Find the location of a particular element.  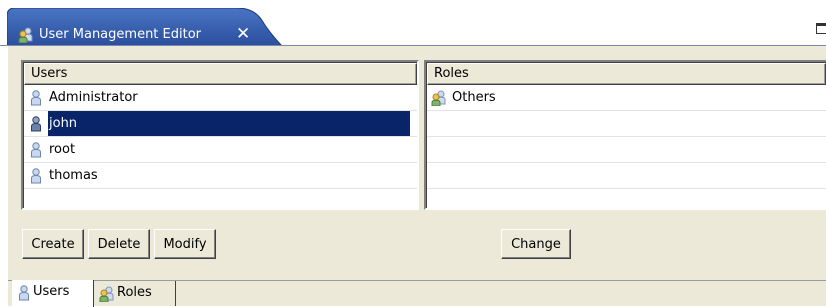

role-label: Others is located at coordinates (474, 97).